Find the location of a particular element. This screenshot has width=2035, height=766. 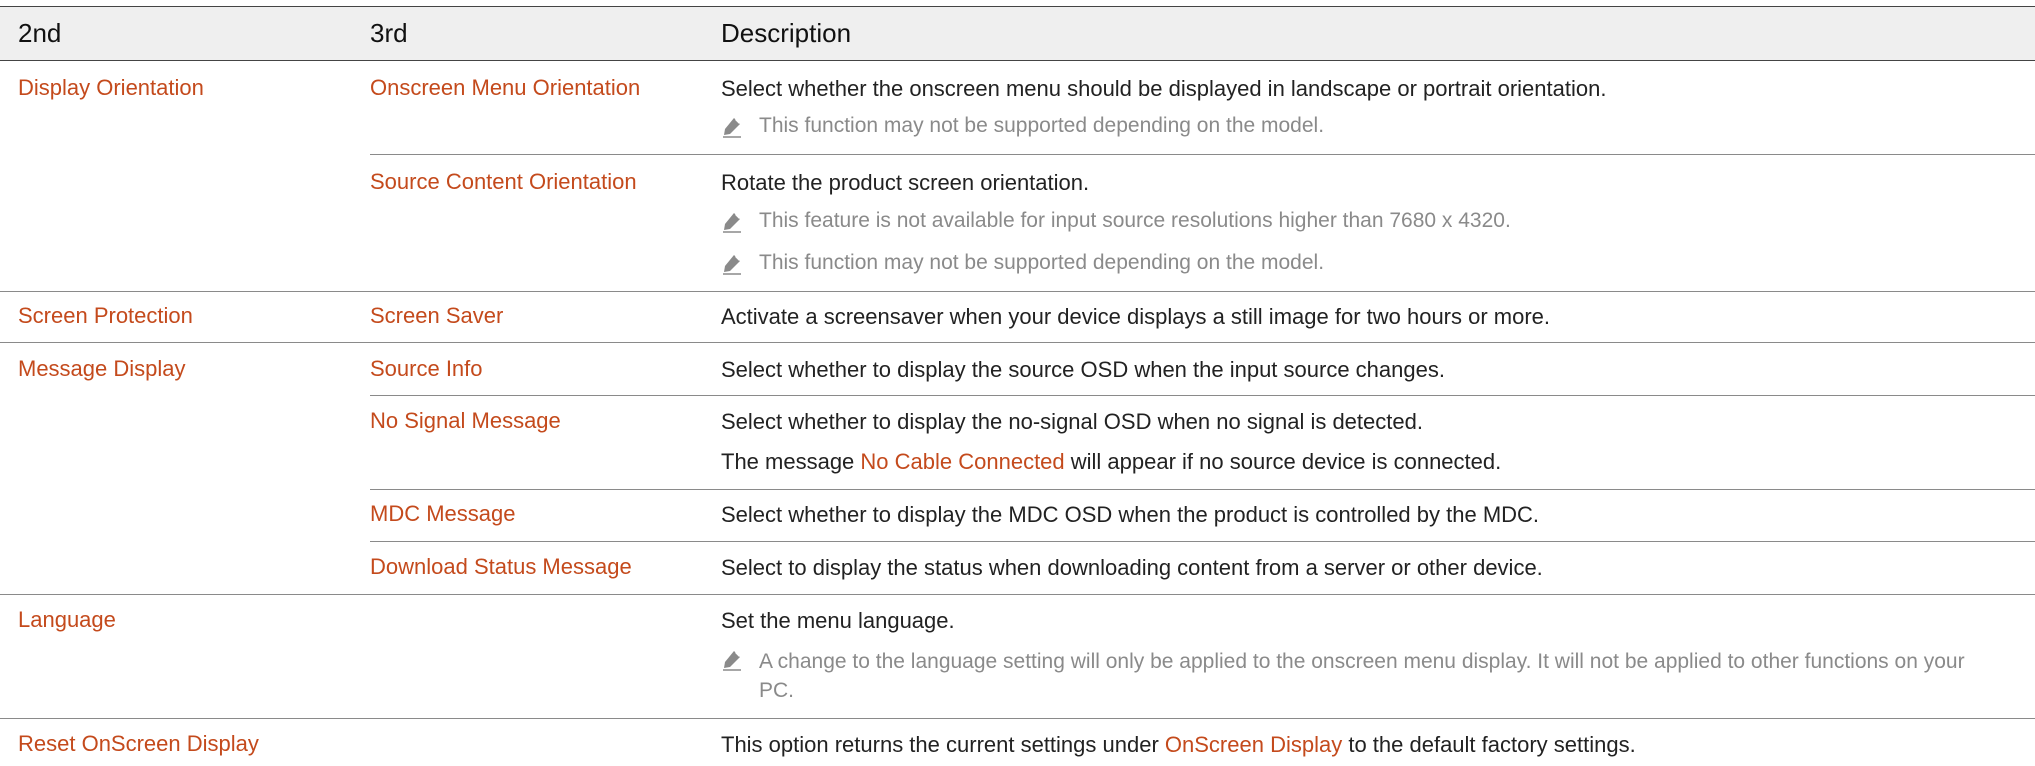

menu-source-info: Source Info is located at coordinates (426, 369).